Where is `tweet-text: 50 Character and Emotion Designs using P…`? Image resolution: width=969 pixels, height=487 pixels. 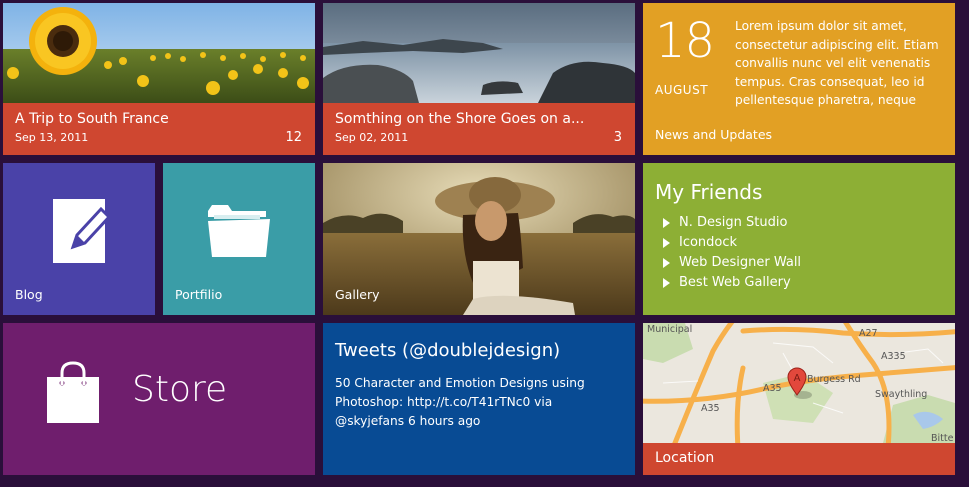
tweet-text: 50 Character and Emotion Designs using P… is located at coordinates (460, 402).